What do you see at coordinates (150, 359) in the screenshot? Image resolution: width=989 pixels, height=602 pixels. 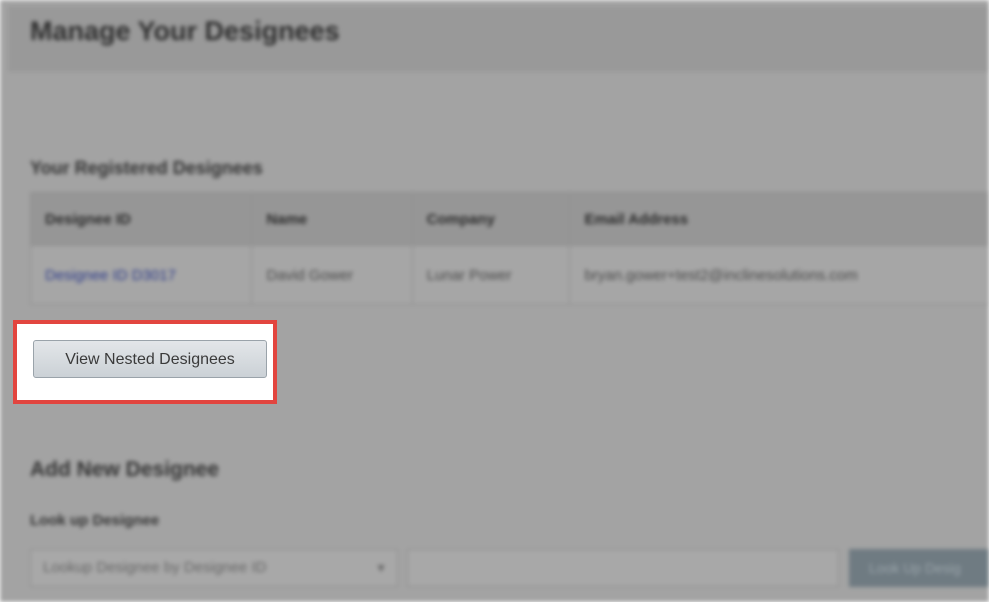 I see `view-nested-designees-button: View Nested Designees` at bounding box center [150, 359].